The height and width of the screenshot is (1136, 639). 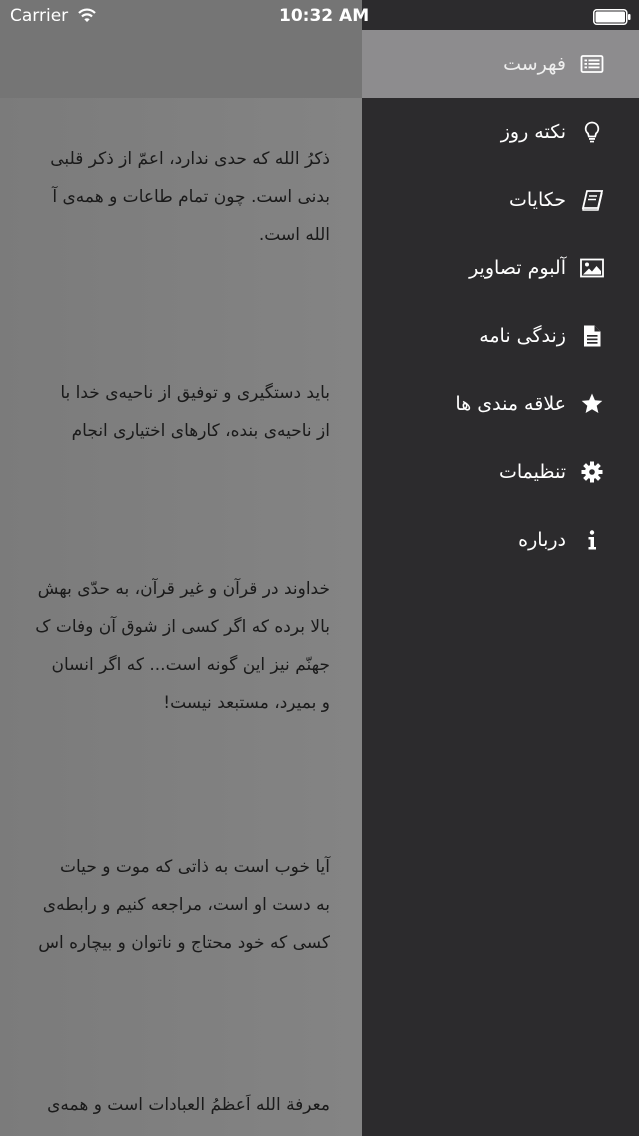 I want to click on menu-item-biography: زندگی نامه, so click(x=500, y=336).